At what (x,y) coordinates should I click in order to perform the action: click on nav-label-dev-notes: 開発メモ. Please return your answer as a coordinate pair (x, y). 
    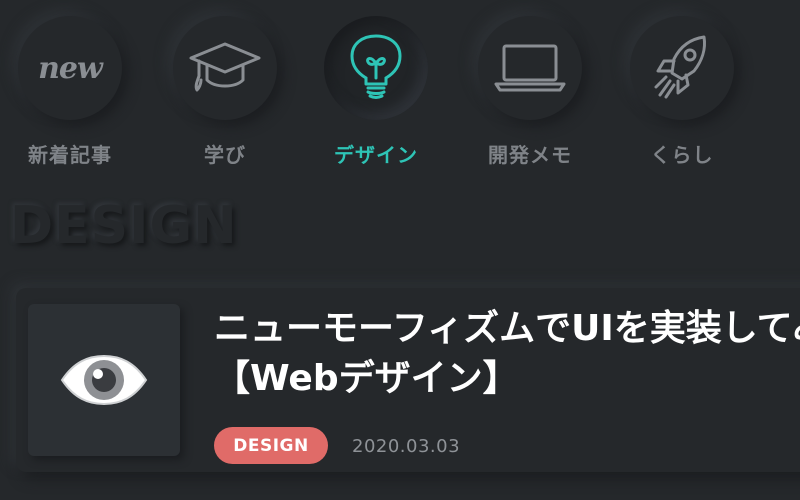
    Looking at the image, I should click on (530, 155).